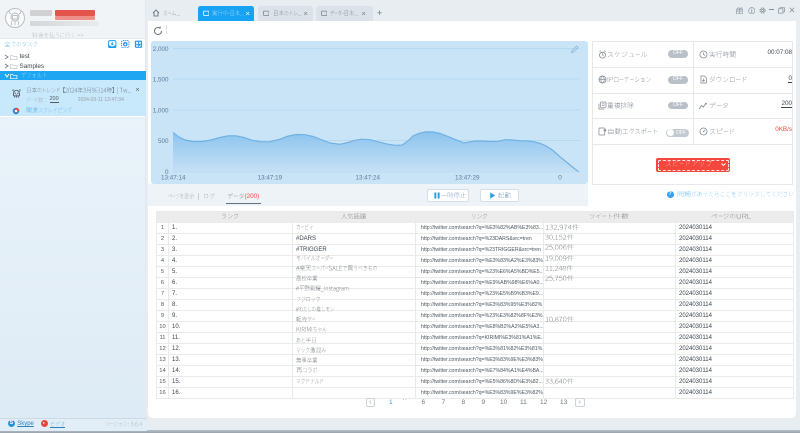 The width and height of the screenshot is (800, 433). I want to click on svg-text: 13:47:29, so click(467, 177).